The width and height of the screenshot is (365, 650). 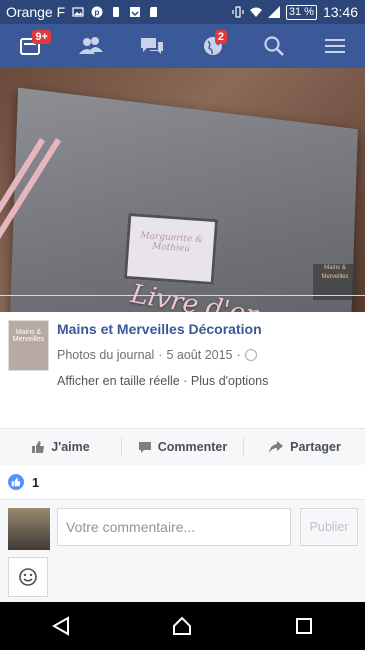 What do you see at coordinates (238, 12) in the screenshot?
I see `vibrate-icon` at bounding box center [238, 12].